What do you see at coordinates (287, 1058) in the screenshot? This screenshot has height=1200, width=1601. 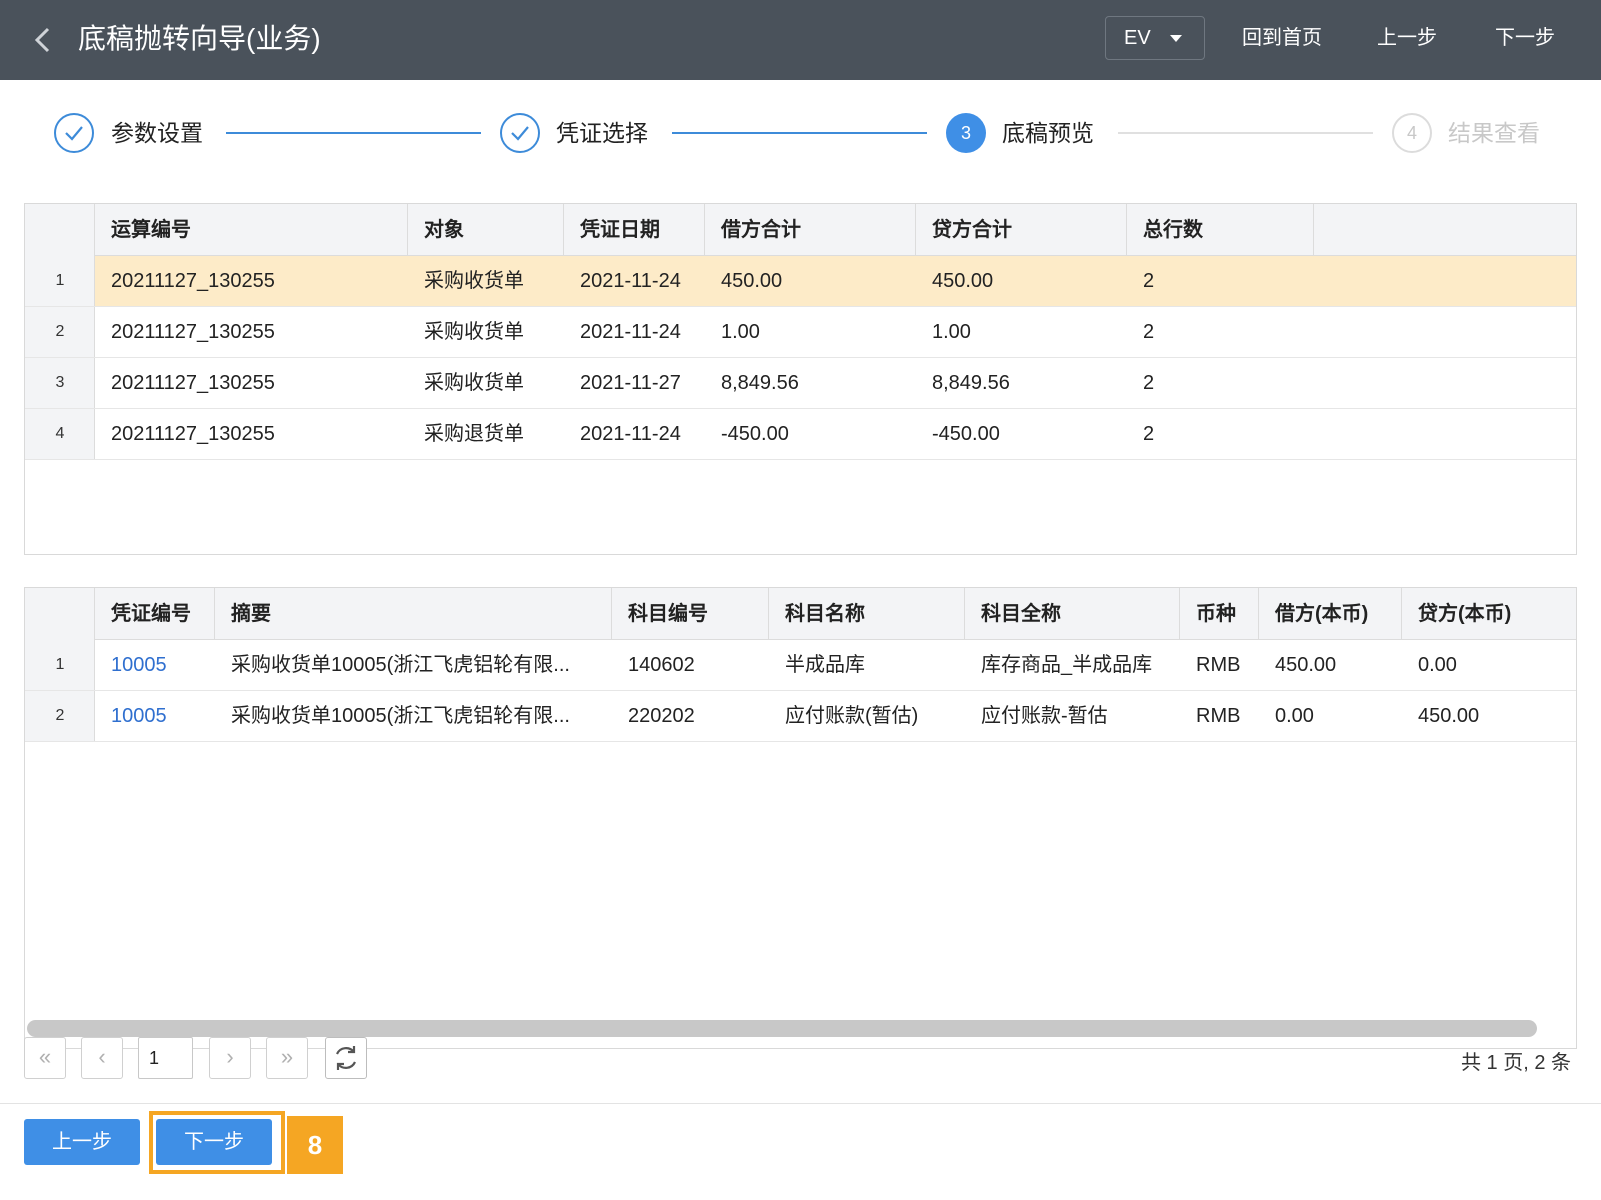 I see `last-page-button: »` at bounding box center [287, 1058].